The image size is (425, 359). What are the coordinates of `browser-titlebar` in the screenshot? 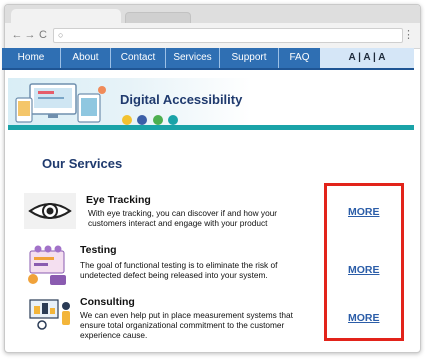 It's located at (212, 14).